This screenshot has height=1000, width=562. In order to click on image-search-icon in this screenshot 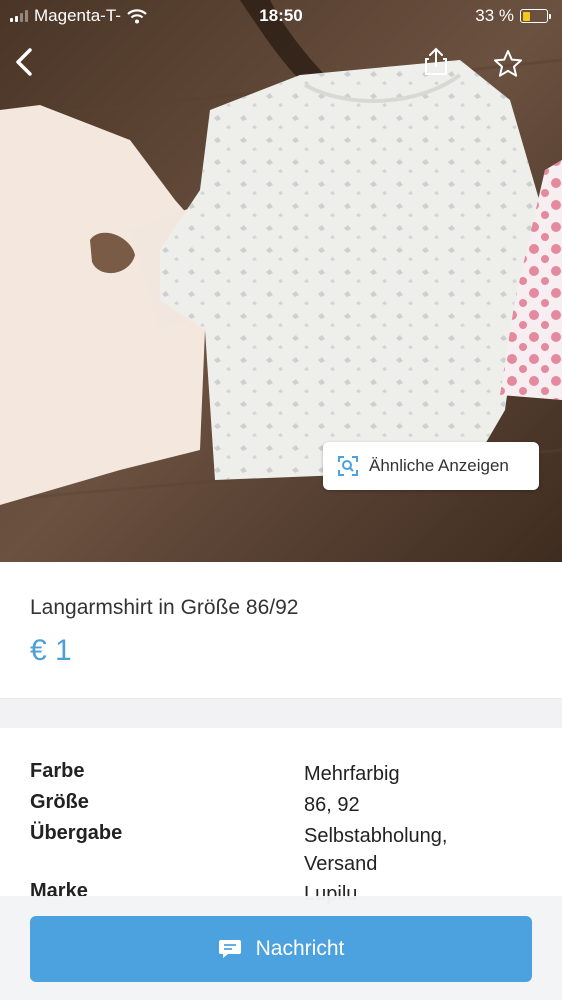, I will do `click(348, 466)`.